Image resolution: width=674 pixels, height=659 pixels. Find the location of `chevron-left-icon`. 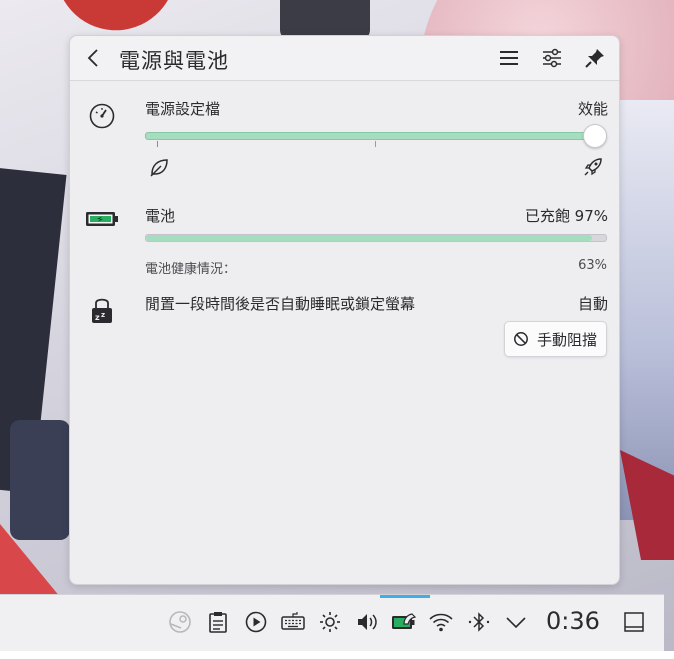

chevron-left-icon is located at coordinates (92, 58).